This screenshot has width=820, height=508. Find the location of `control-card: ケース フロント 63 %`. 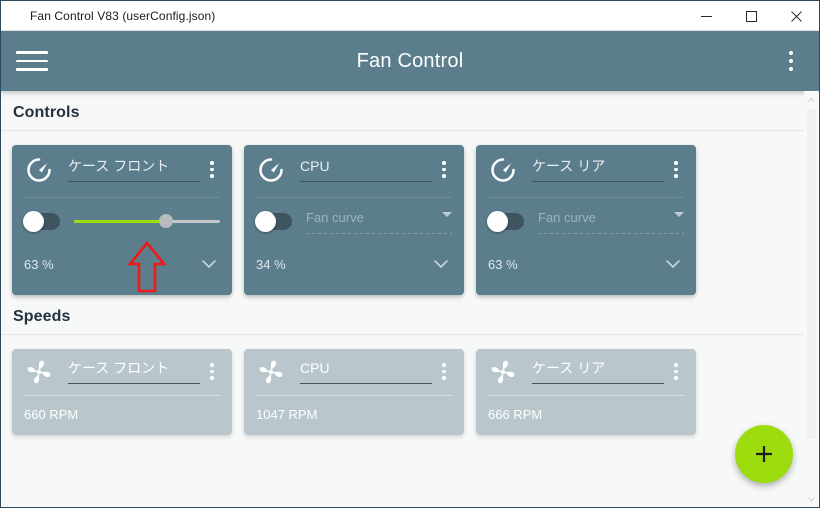

control-card: ケース フロント 63 % is located at coordinates (122, 220).